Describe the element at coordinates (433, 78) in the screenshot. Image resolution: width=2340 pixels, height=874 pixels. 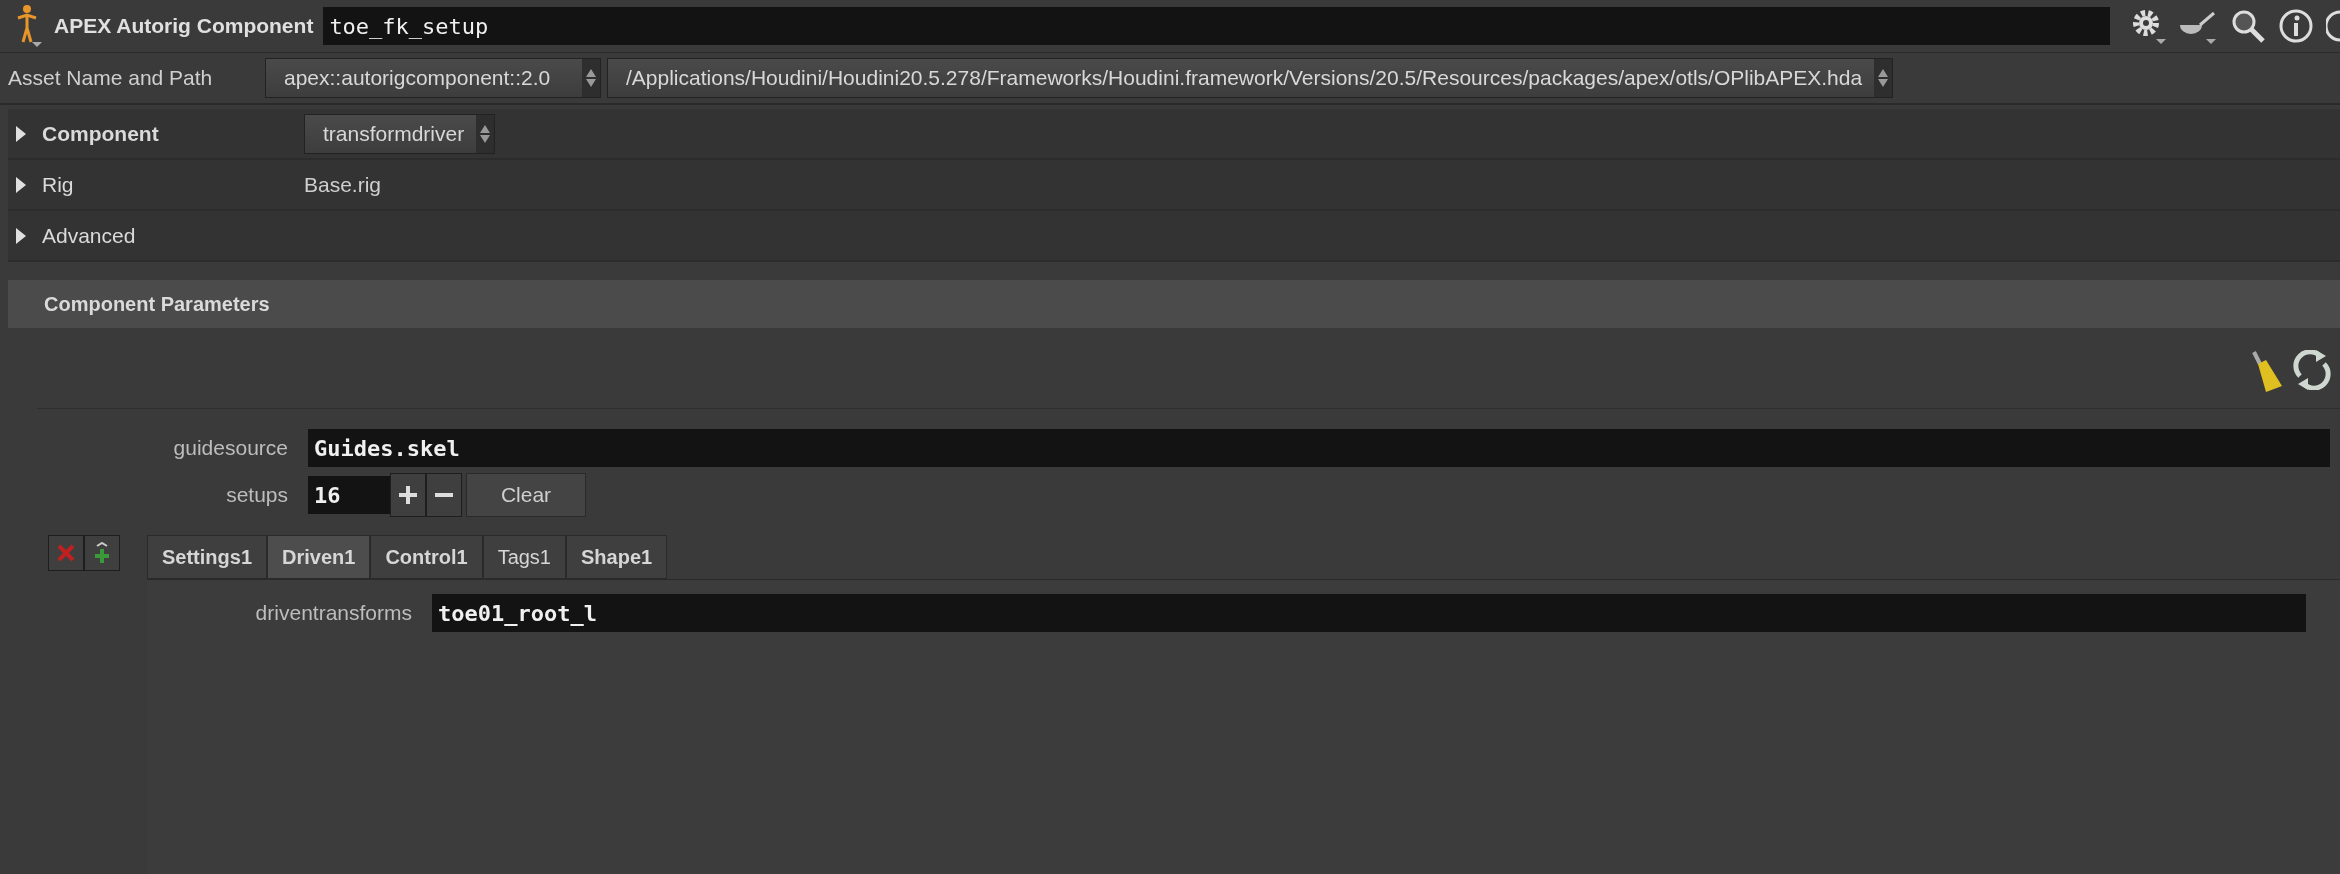
I see `asset-name-menu: apex::autorigcomponent::2.0` at that location.